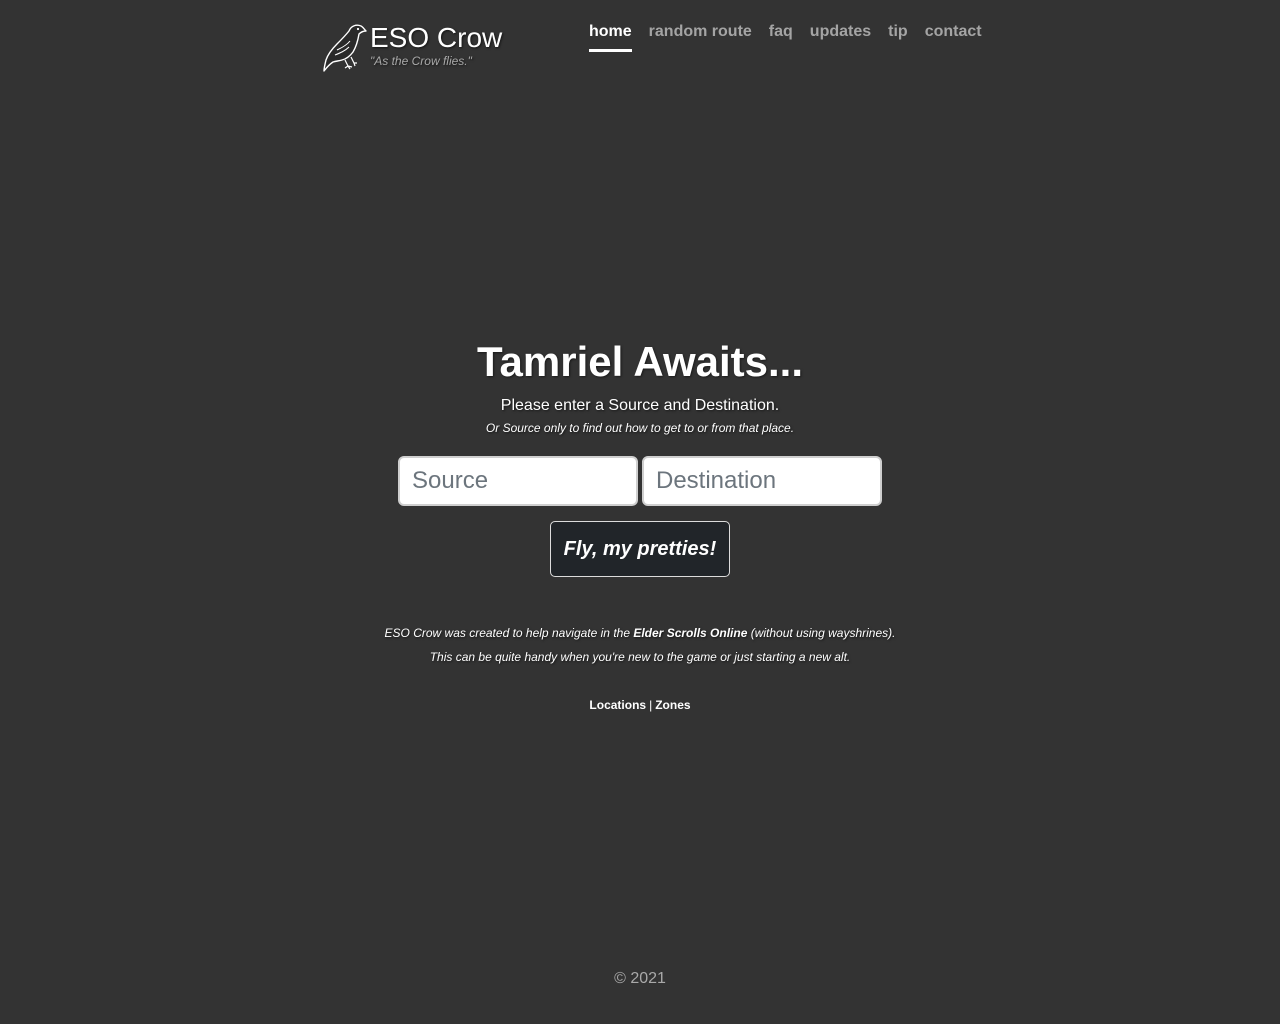 This screenshot has width=1280, height=1024. Describe the element at coordinates (640, 549) in the screenshot. I see `fly-submit-button: Fly, my pretties!` at that location.